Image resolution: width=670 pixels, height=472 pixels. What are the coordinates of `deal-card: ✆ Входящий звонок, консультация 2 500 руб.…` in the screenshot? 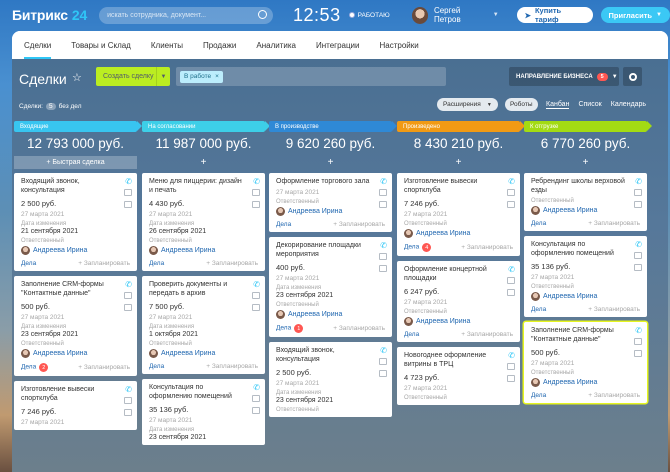 It's located at (330, 379).